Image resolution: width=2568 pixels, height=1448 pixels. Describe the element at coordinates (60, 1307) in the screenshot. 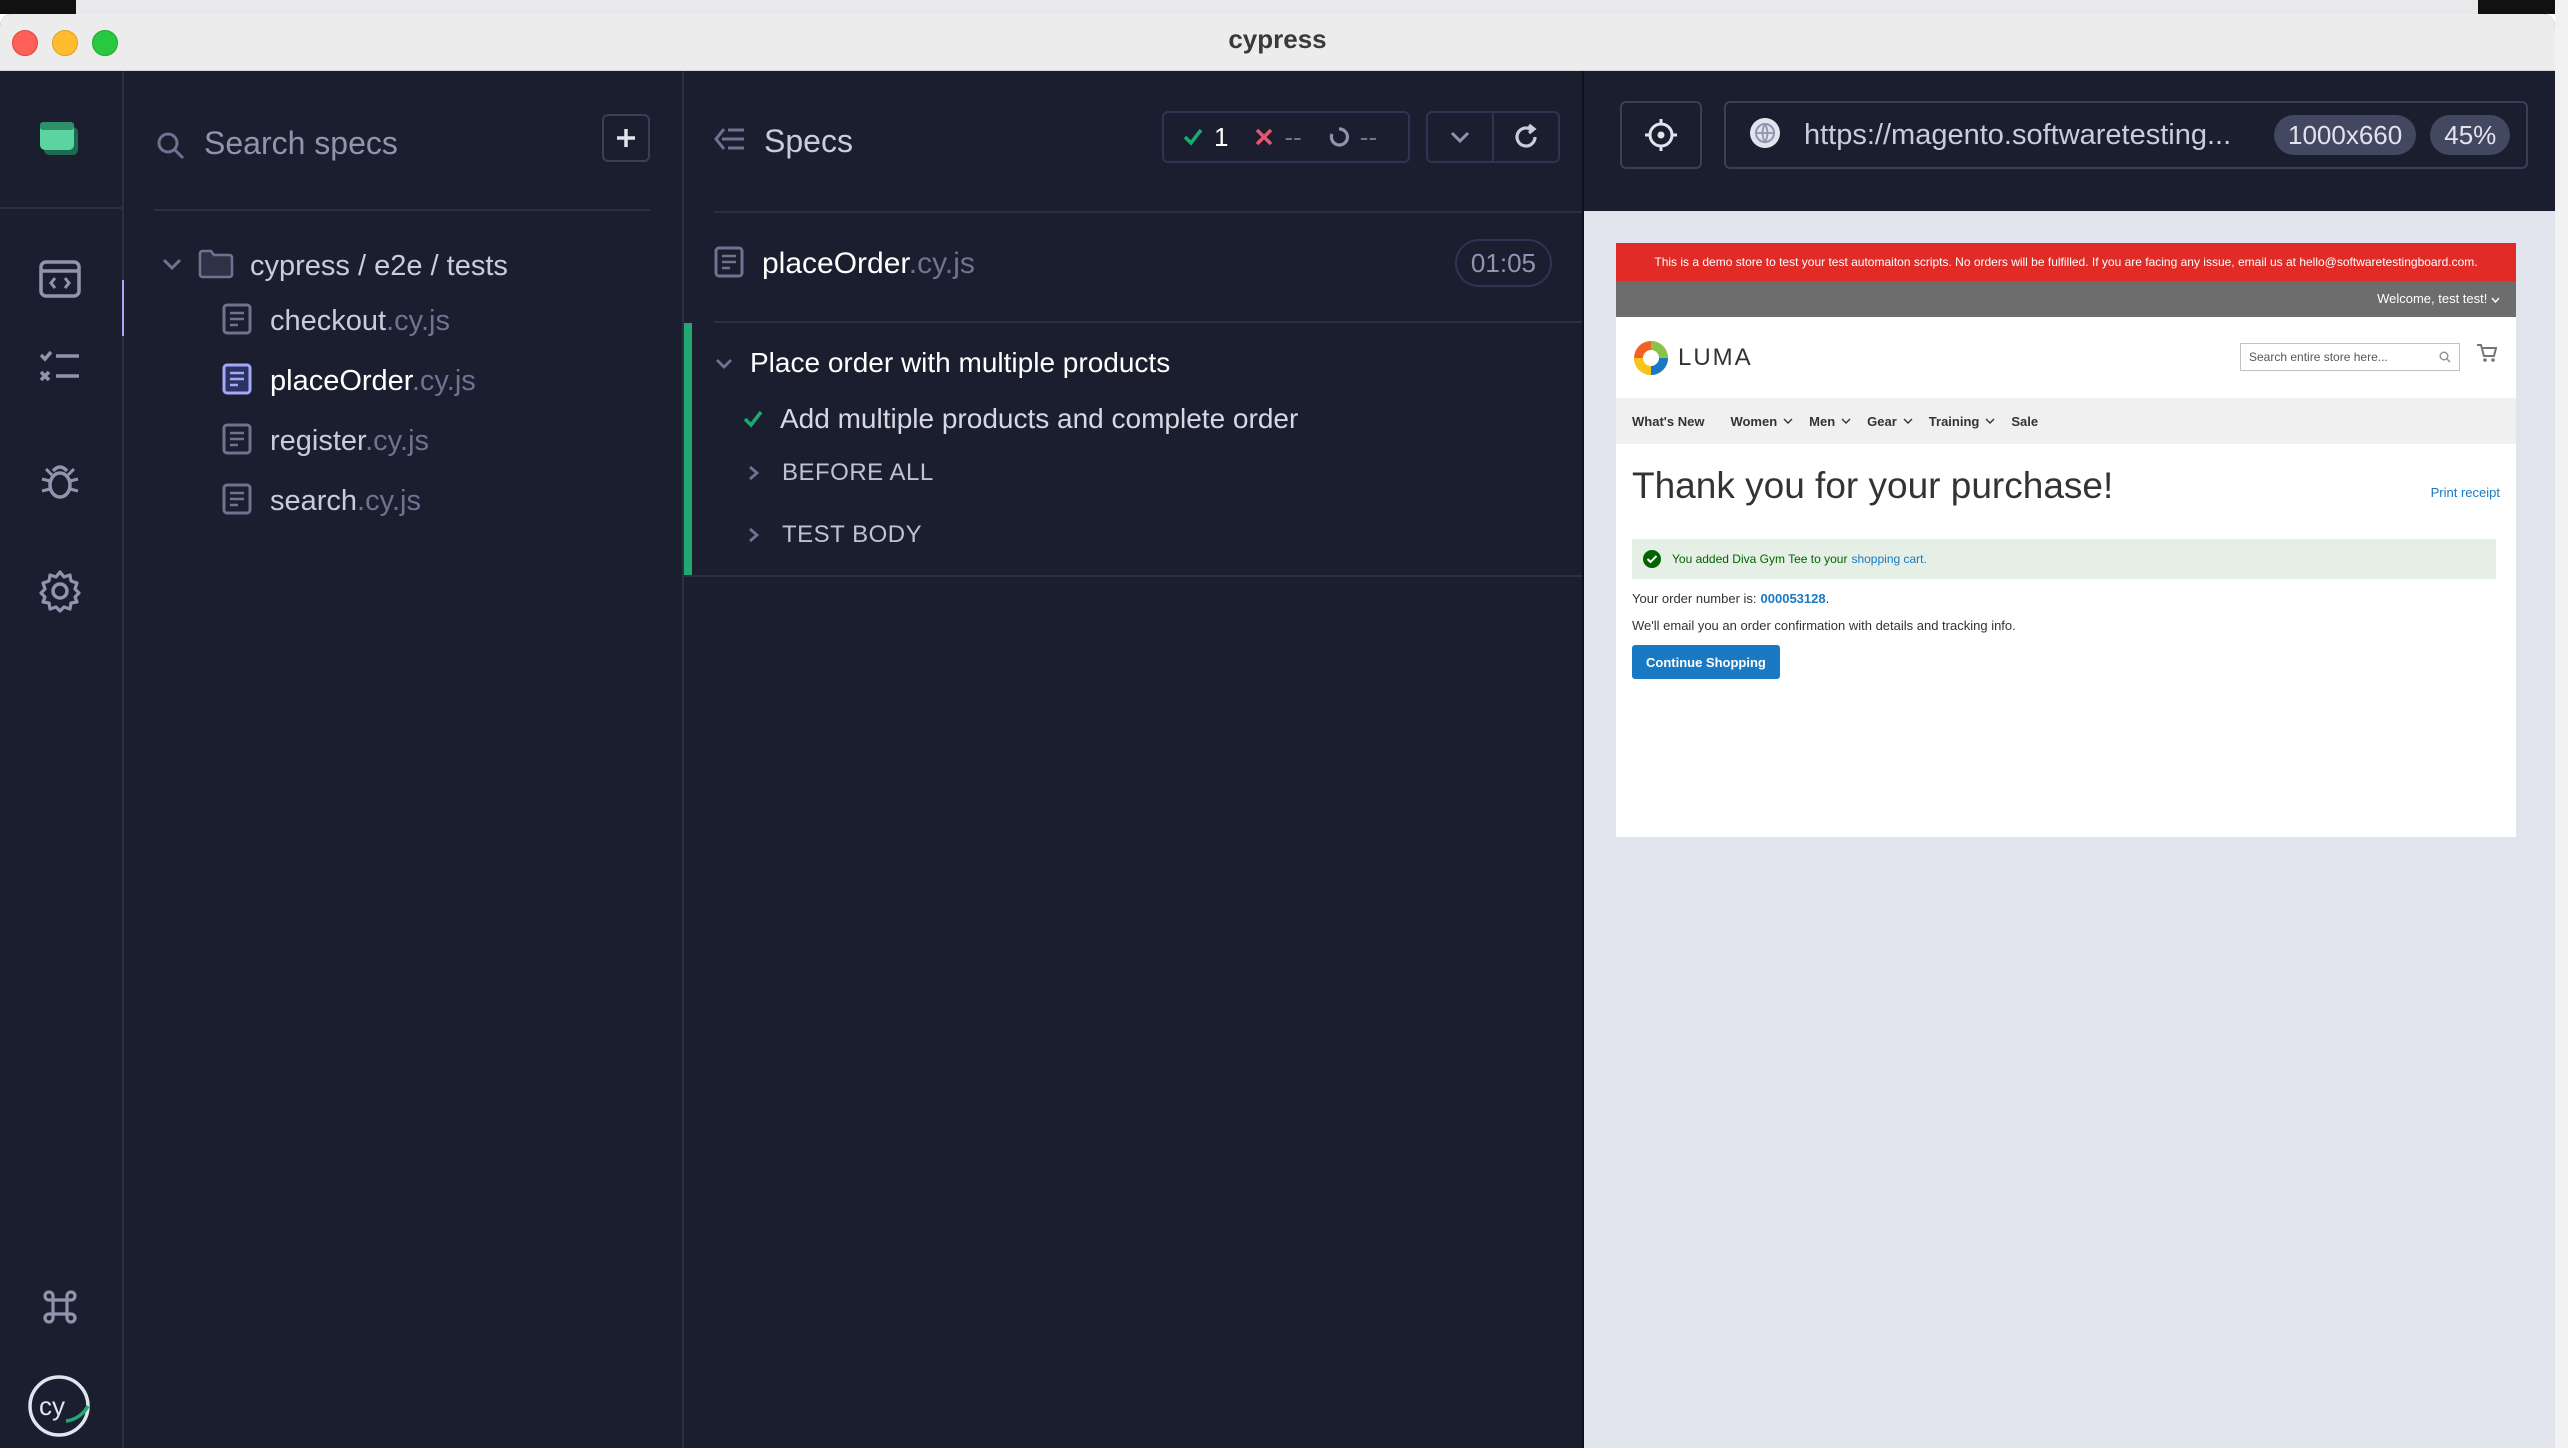

I see `keyboard-shortcuts-icon` at that location.